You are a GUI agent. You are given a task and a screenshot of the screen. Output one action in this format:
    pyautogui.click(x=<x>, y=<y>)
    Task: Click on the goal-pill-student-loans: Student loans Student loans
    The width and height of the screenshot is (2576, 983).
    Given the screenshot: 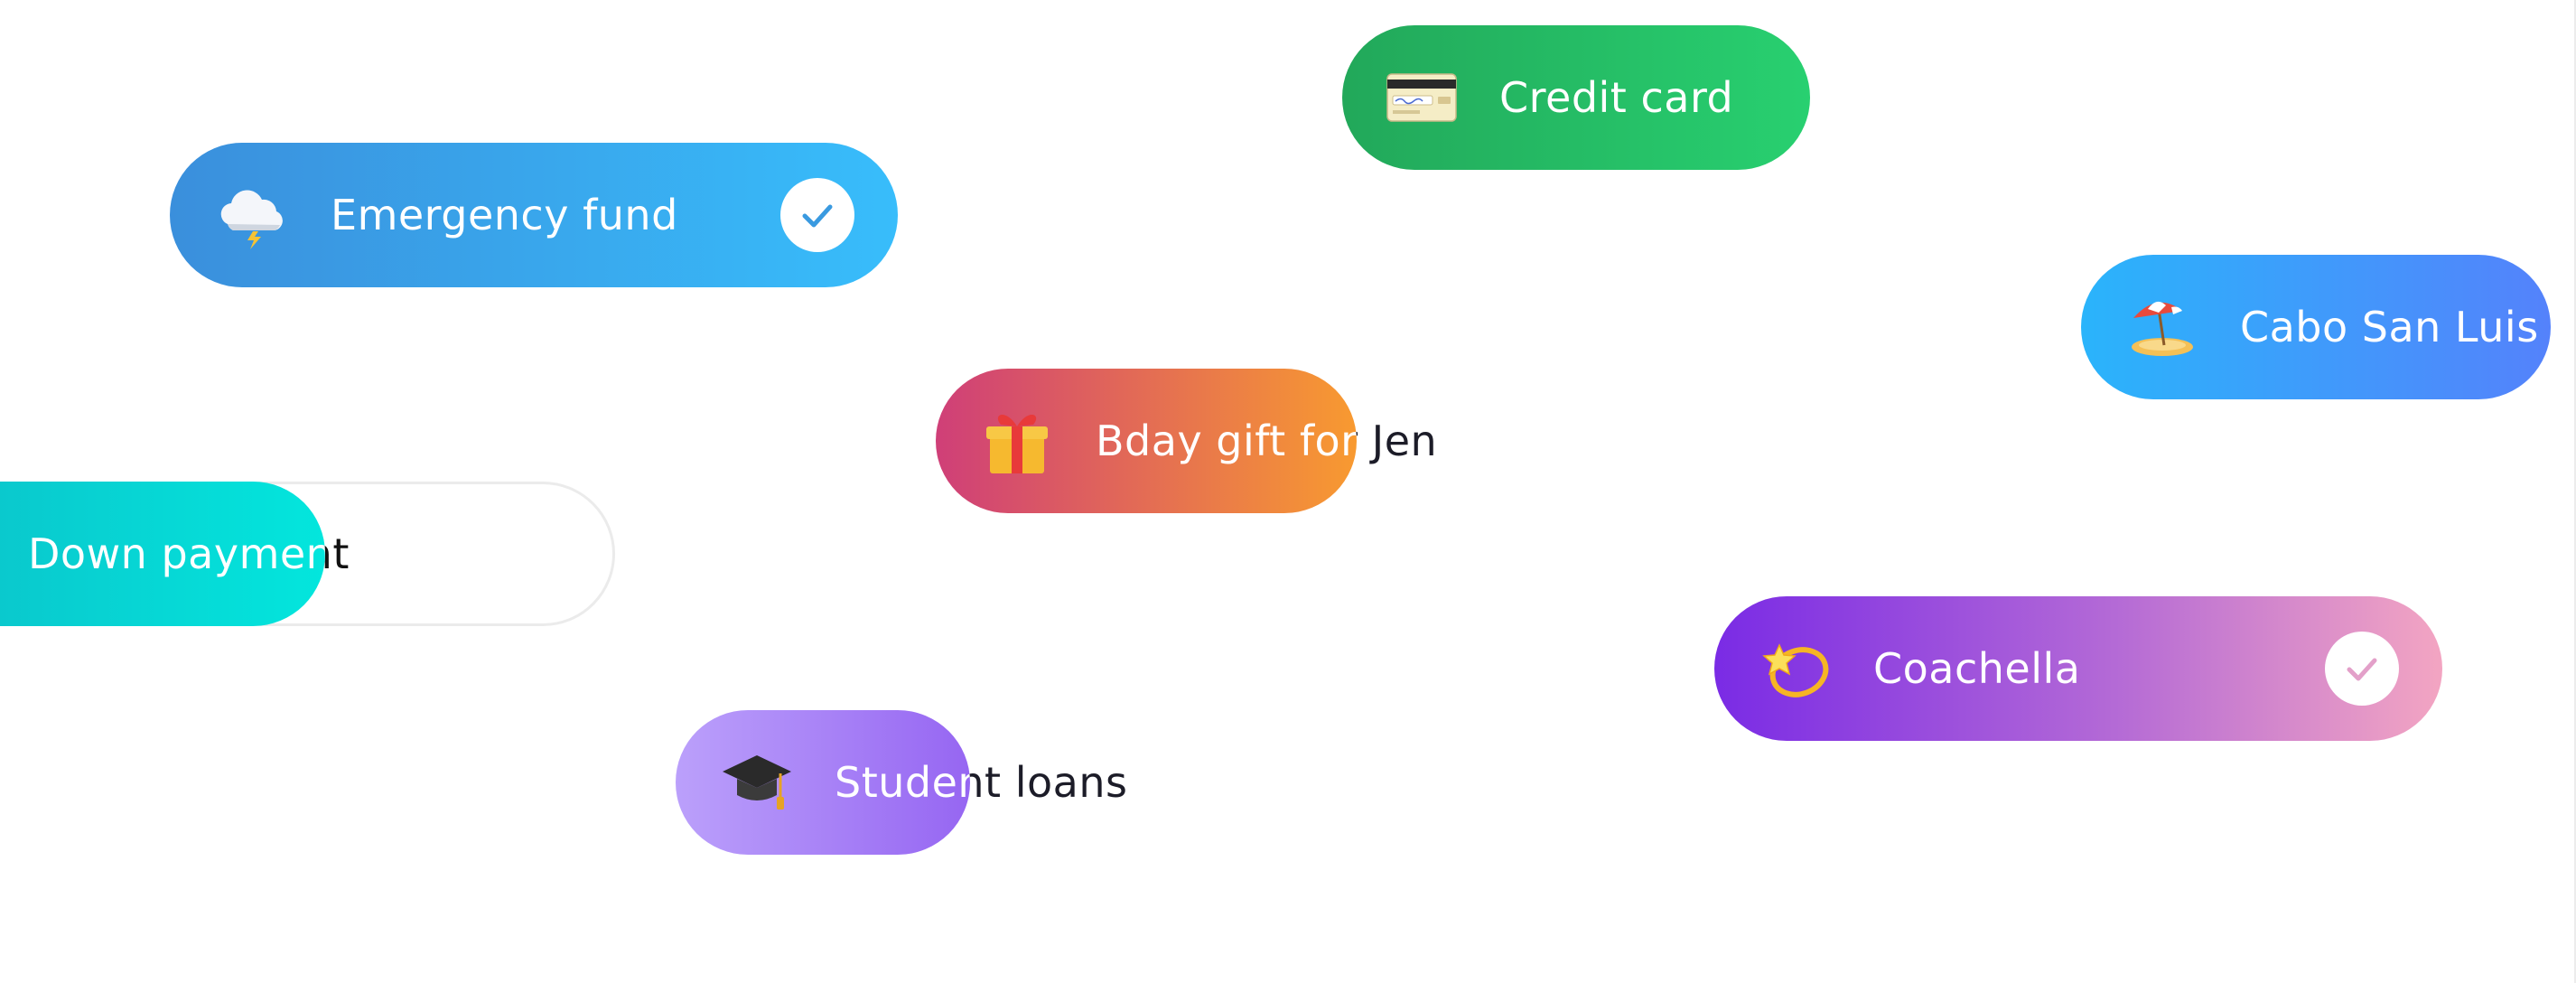 What is the action you would take?
    pyautogui.click(x=901, y=782)
    